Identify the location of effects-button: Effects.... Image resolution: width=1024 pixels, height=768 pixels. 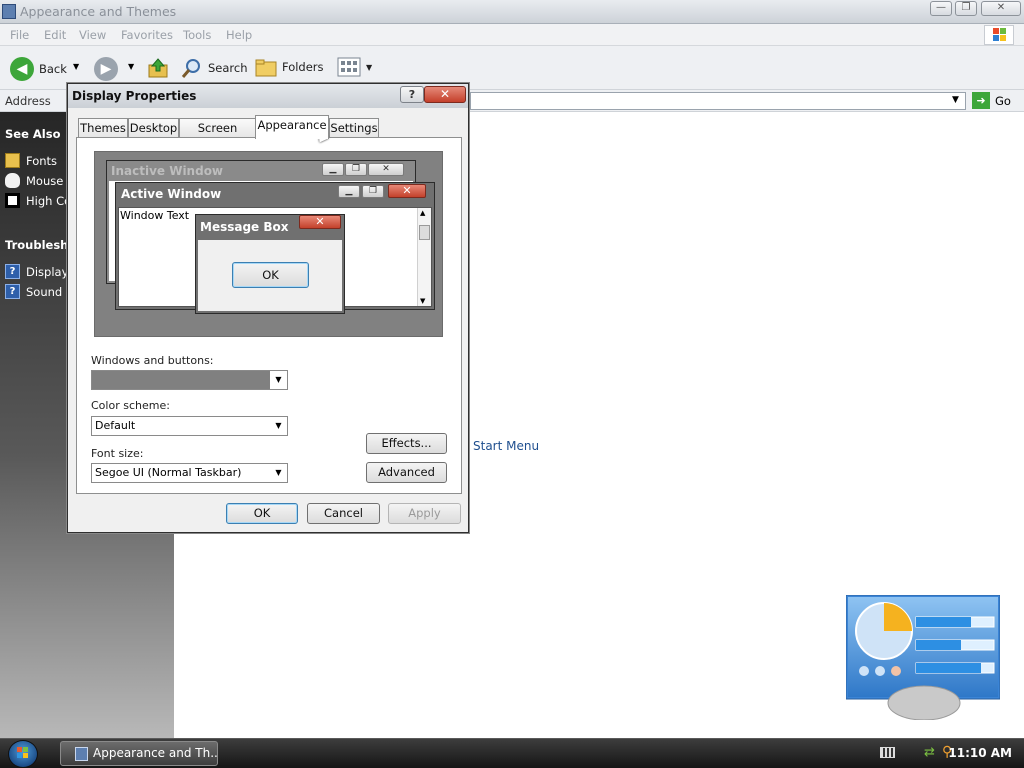
(406, 443).